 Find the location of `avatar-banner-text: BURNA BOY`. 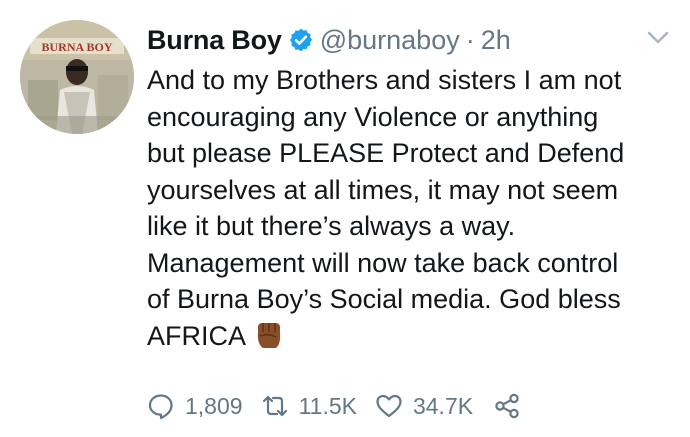

avatar-banner-text: BURNA BOY is located at coordinates (76, 47).